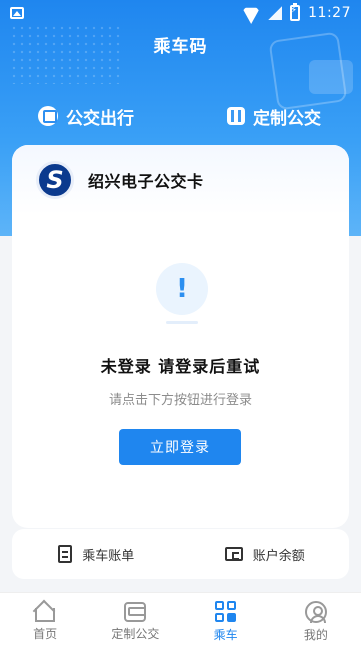 Image resolution: width=361 pixels, height=650 pixels. What do you see at coordinates (182, 322) in the screenshot?
I see `alert-shadow` at bounding box center [182, 322].